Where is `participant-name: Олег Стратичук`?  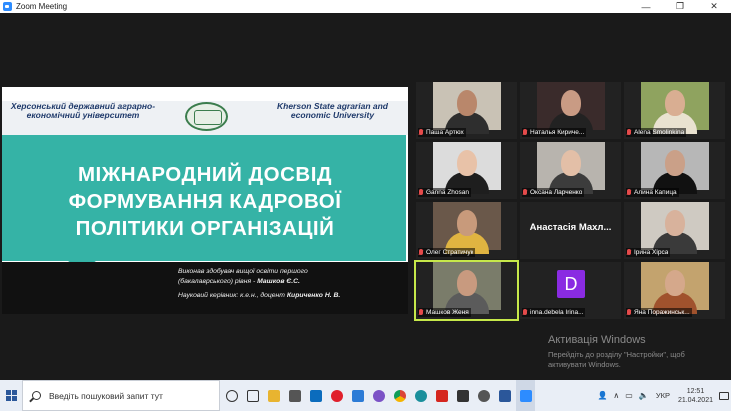 participant-name: Олег Стратичук is located at coordinates (450, 252).